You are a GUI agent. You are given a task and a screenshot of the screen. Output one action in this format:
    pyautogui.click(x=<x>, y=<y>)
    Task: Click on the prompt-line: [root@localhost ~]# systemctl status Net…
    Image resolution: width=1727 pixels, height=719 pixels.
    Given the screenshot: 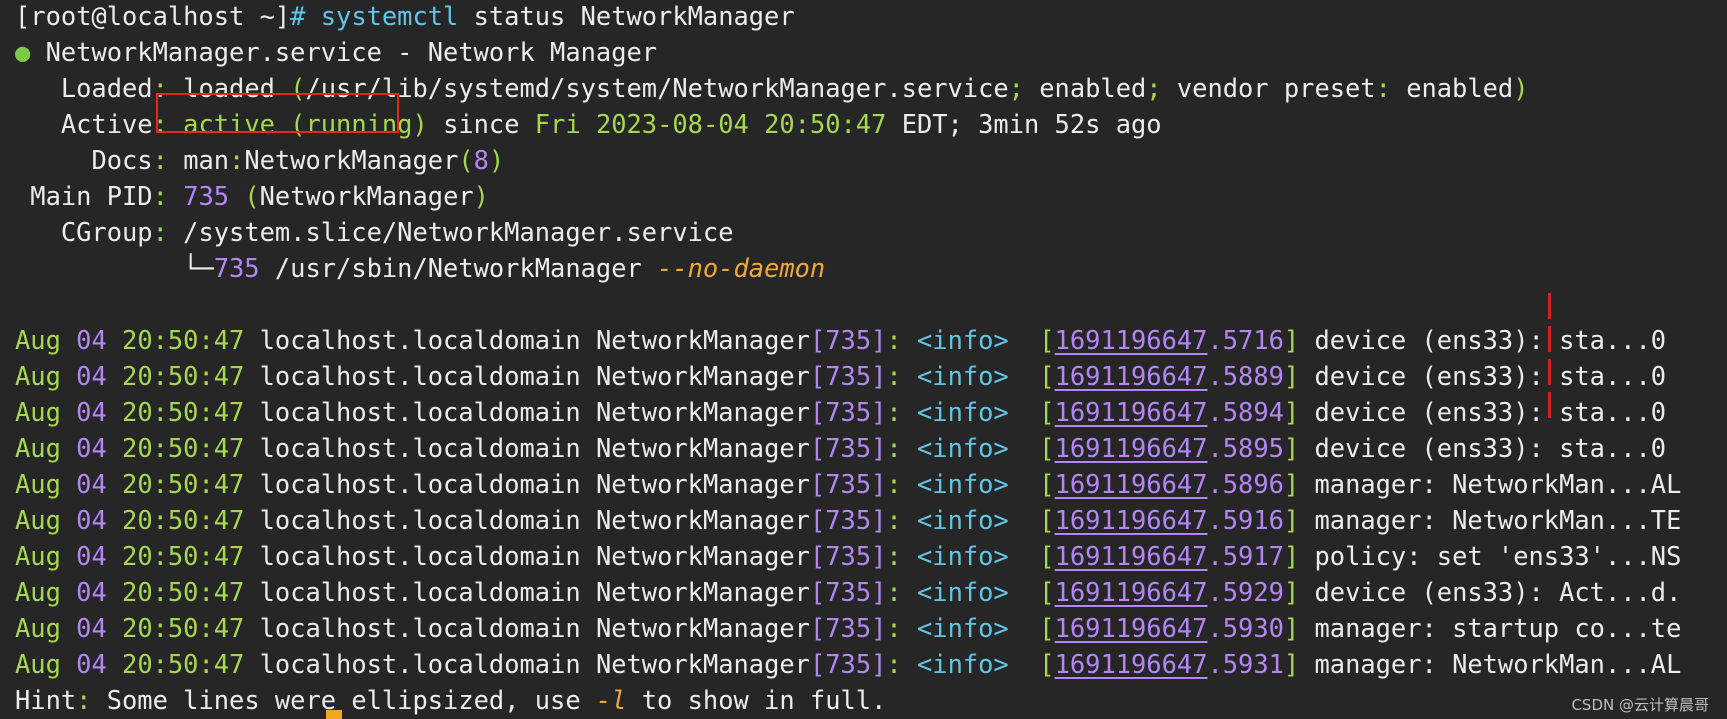 What is the action you would take?
    pyautogui.click(x=871, y=17)
    